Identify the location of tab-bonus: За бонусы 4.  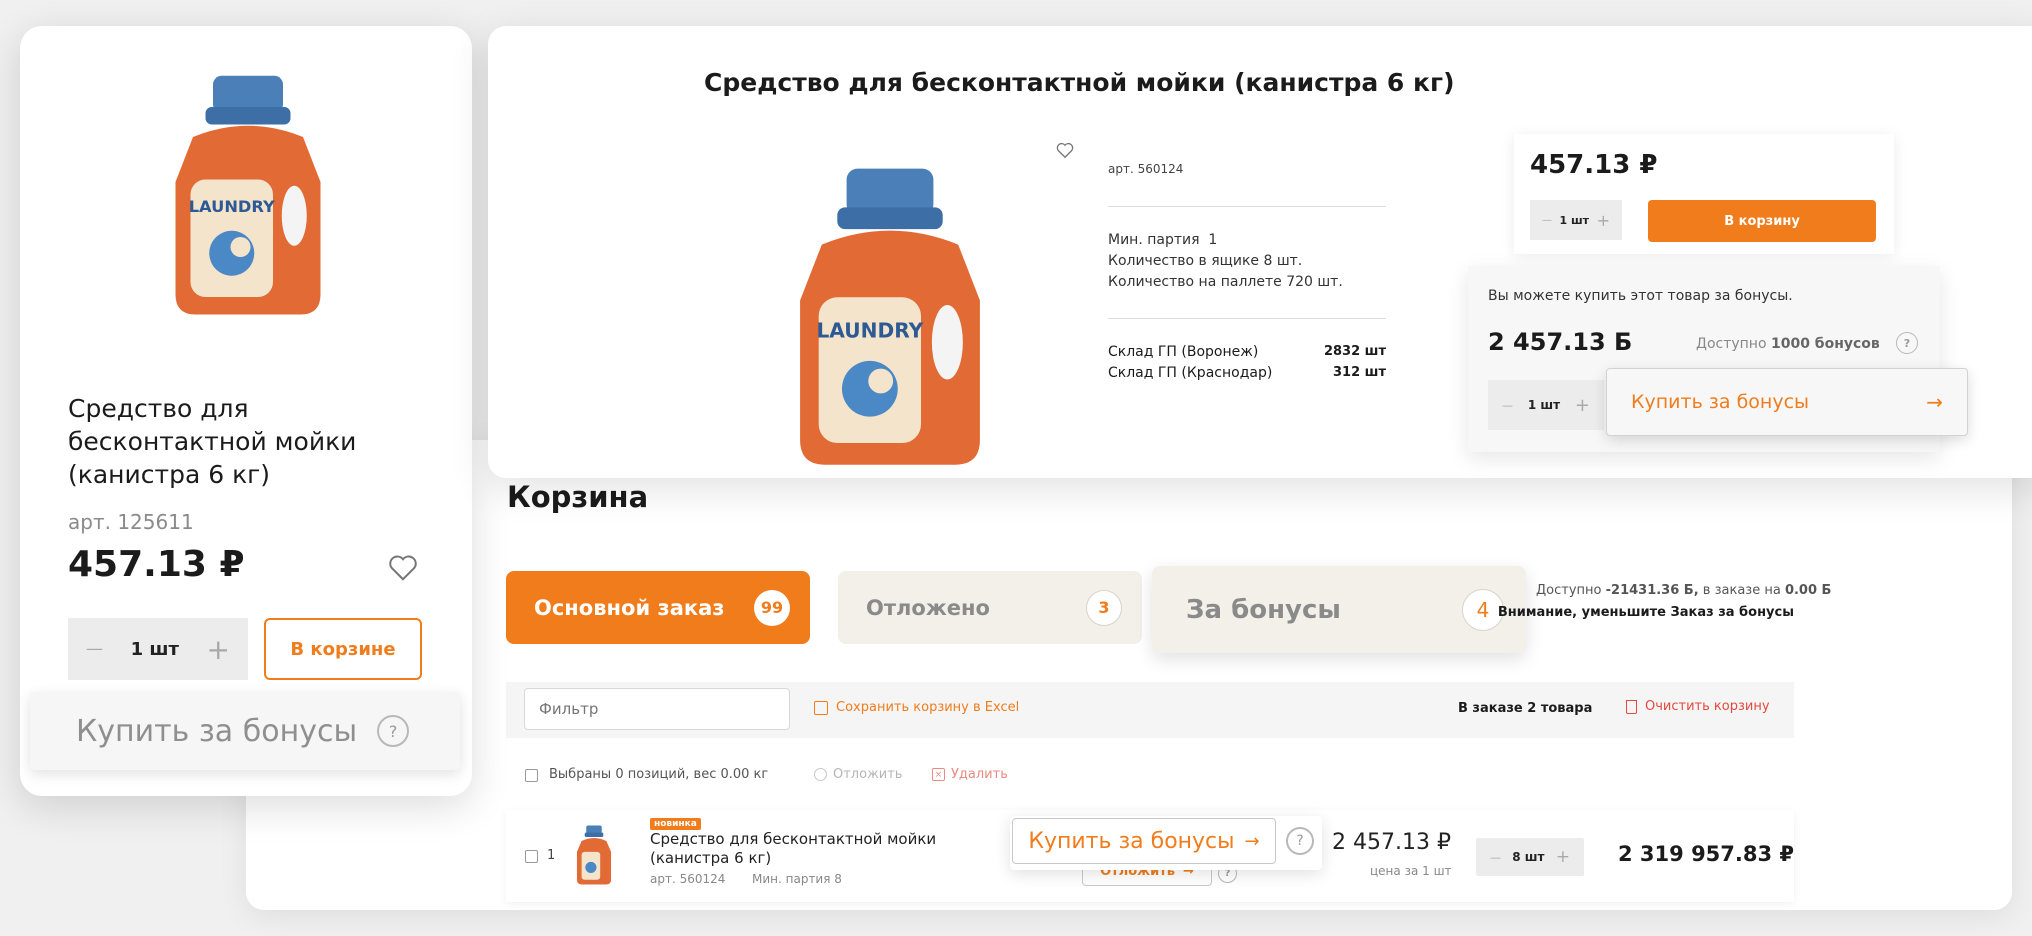
(1339, 609).